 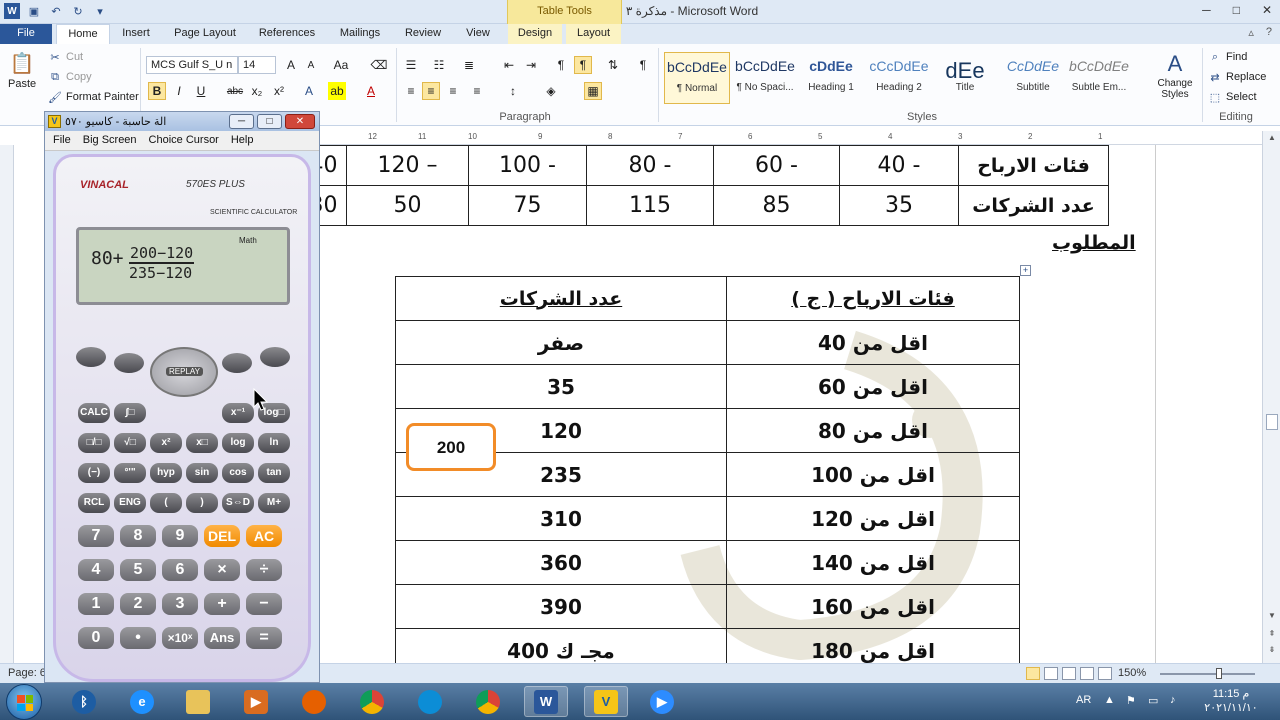 What do you see at coordinates (1109, 700) in the screenshot?
I see `tray-expand-icon: ▲` at bounding box center [1109, 700].